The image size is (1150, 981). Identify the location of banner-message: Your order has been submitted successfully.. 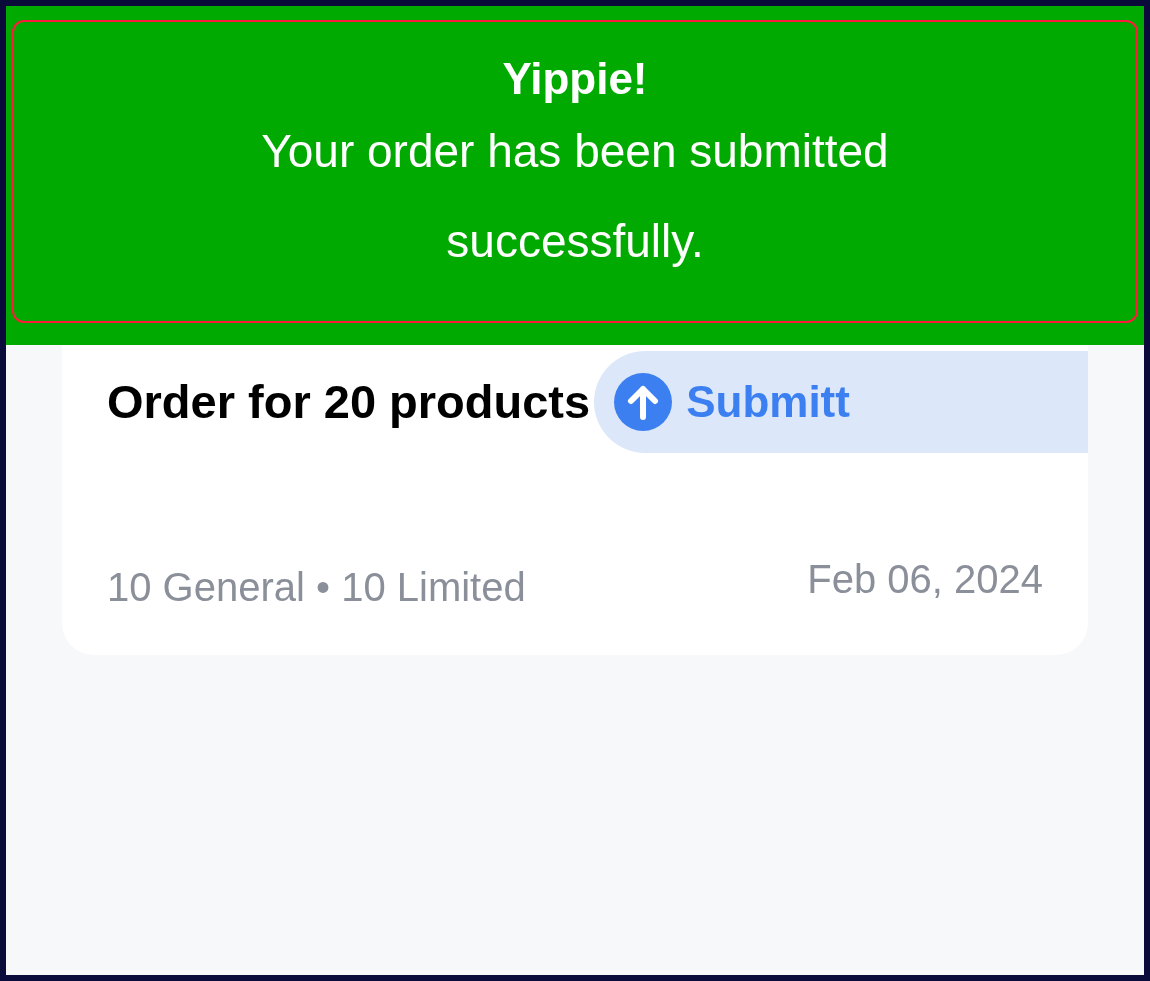
(575, 196).